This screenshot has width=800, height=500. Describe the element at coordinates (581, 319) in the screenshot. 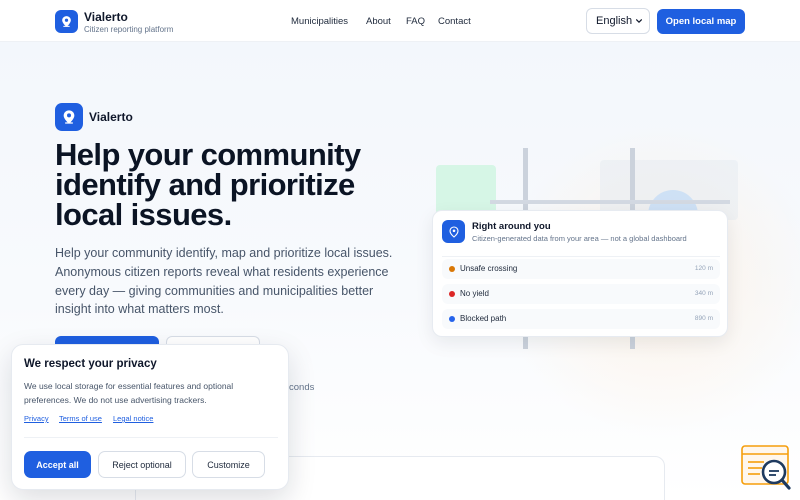

I see `issue-row: Blocked path 890 m` at that location.